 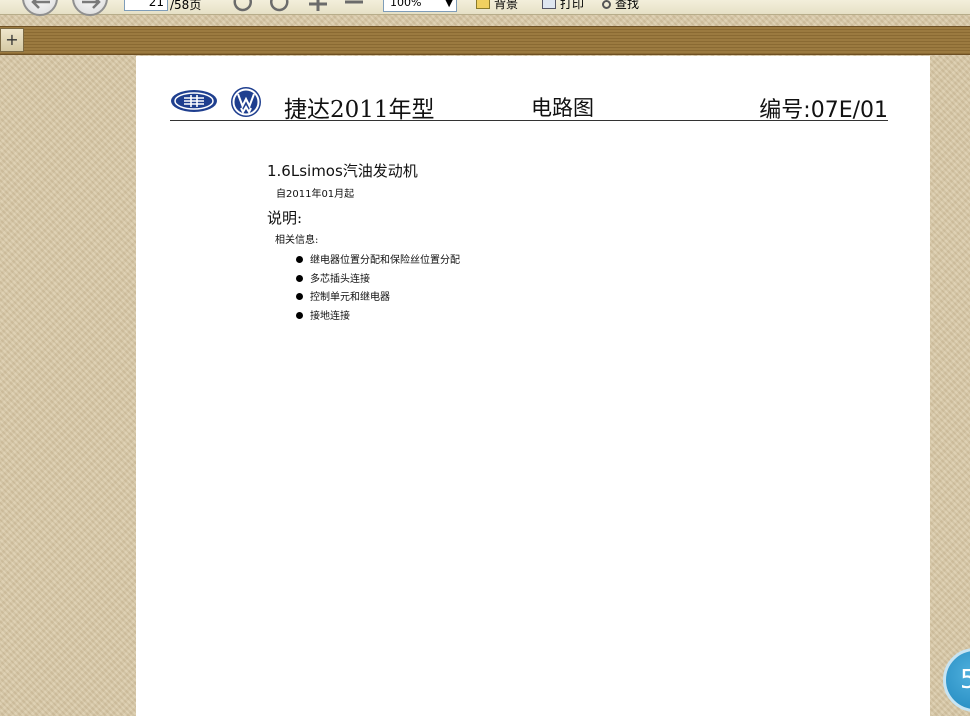 What do you see at coordinates (194, 101) in the screenshot?
I see `faw-logo-icon` at bounding box center [194, 101].